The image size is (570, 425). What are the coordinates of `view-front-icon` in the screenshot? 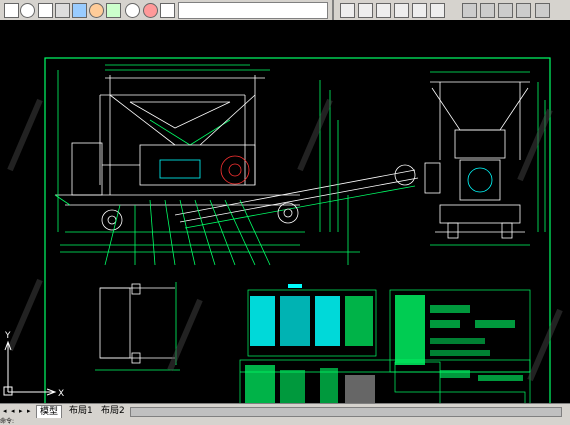 It's located at (365, 10).